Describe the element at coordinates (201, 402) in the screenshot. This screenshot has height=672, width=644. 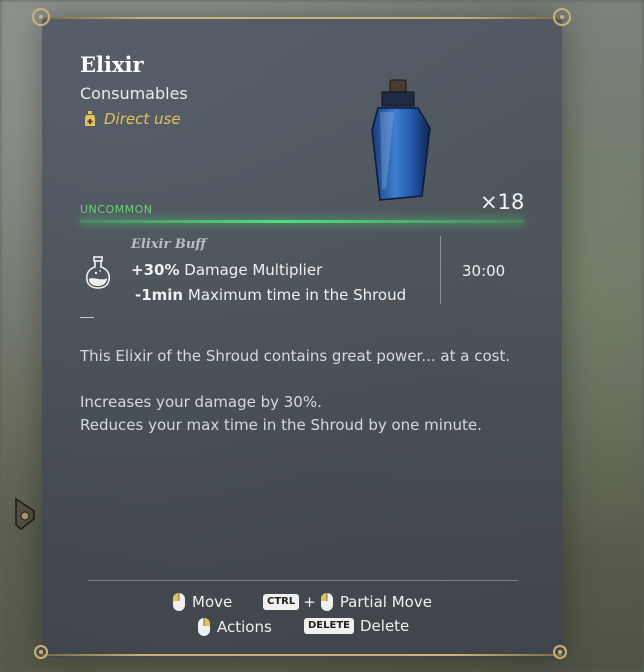
I see `effect-description: Increases your damage by 30%.` at that location.